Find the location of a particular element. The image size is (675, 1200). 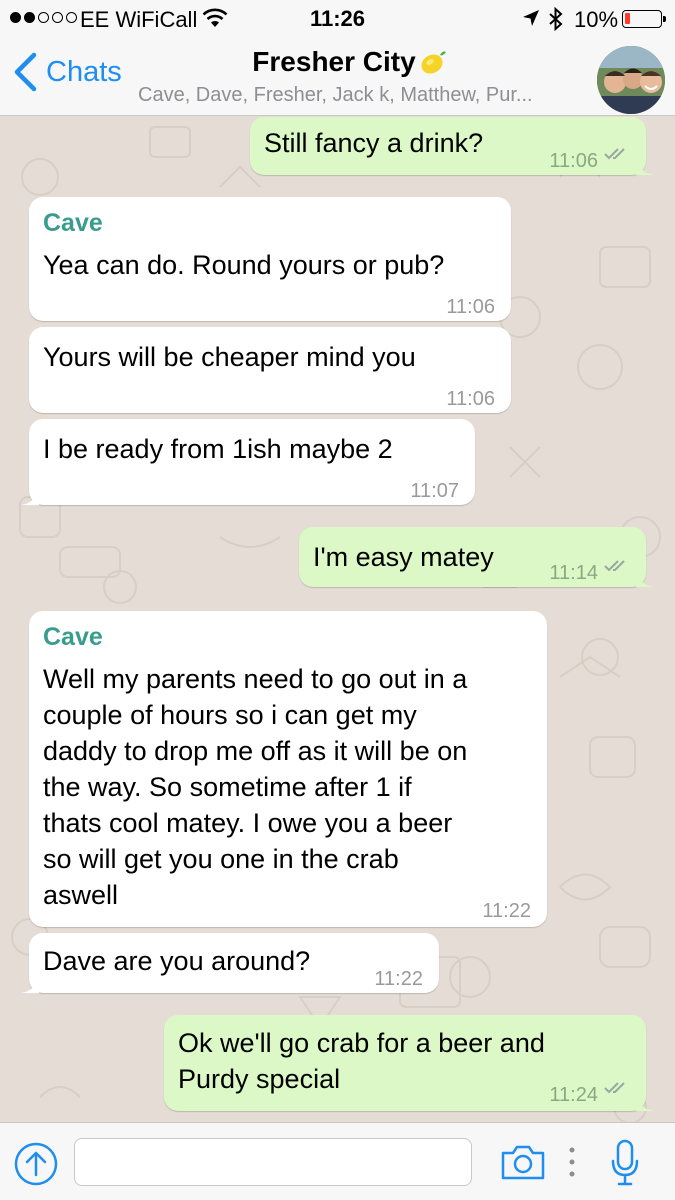

message-time: 11:07 is located at coordinates (434, 491).